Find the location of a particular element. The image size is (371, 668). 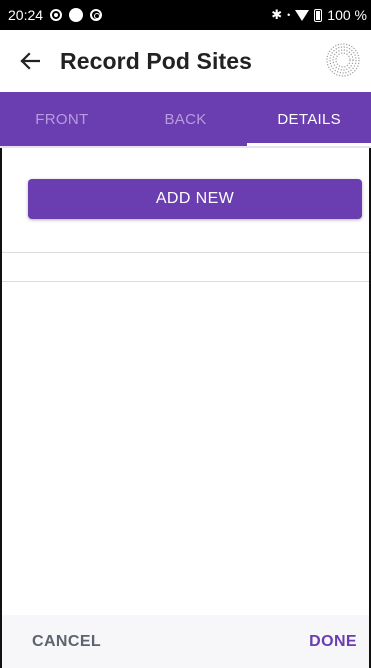

tab-back-label: BACK is located at coordinates (185, 119).